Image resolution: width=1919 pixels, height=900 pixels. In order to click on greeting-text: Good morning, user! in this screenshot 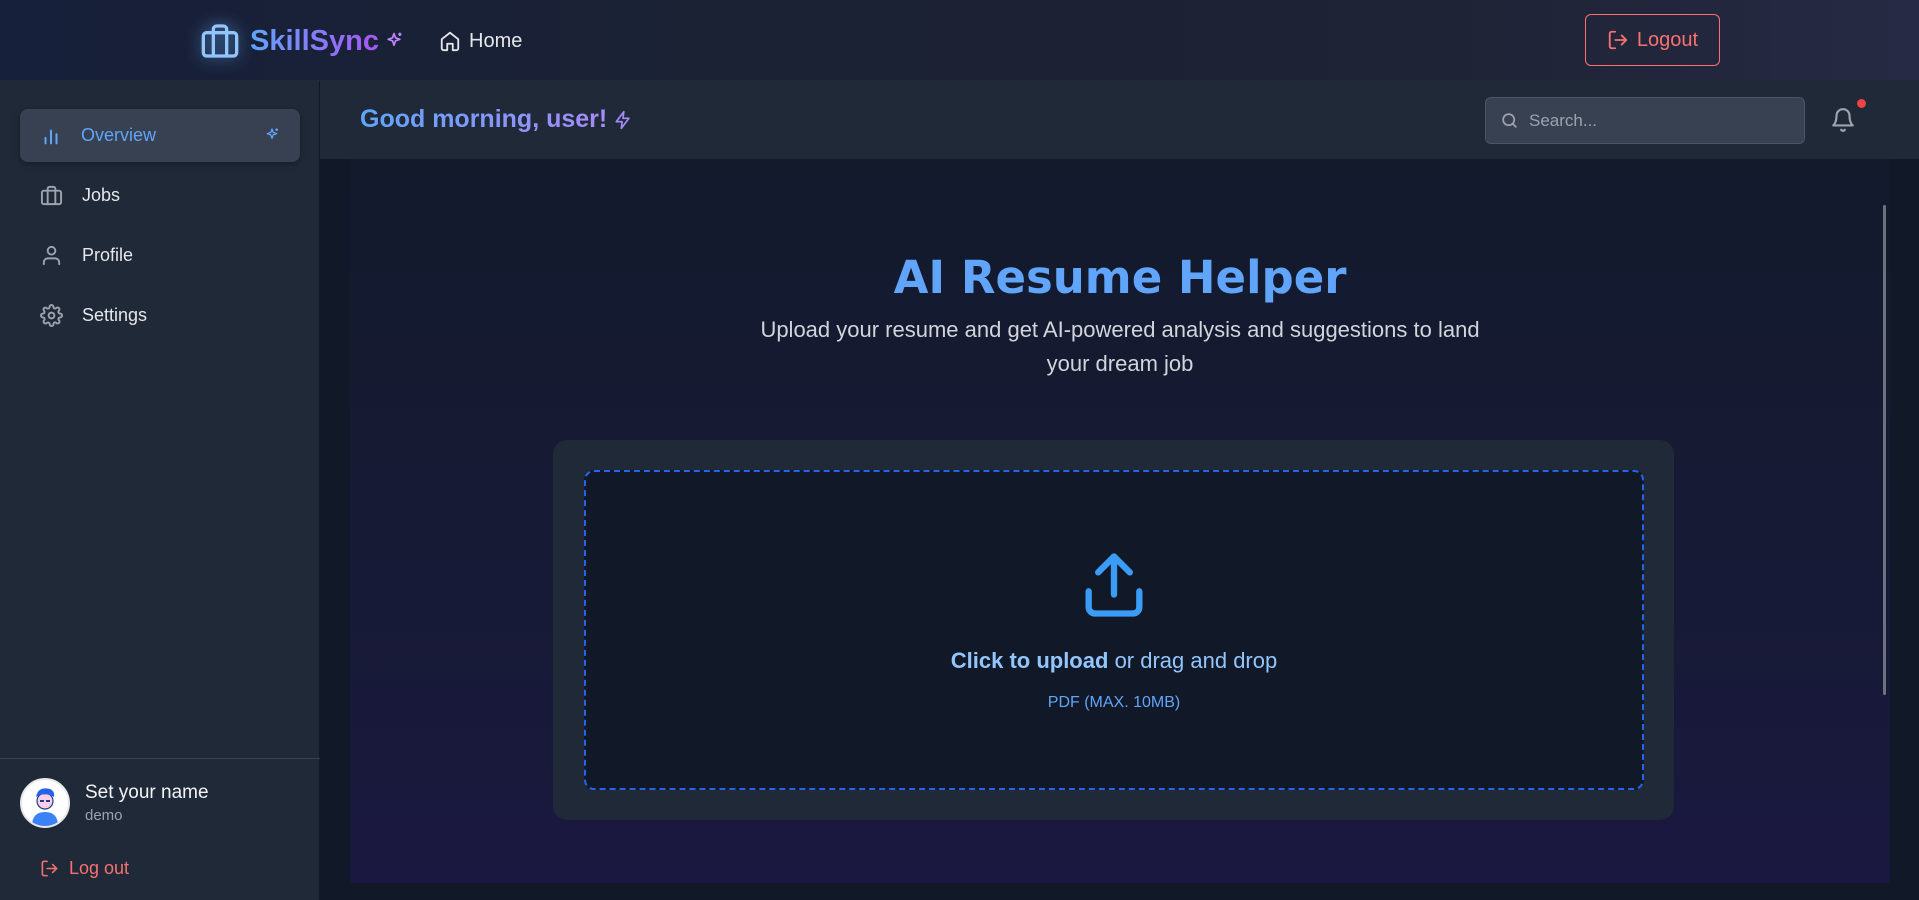, I will do `click(484, 119)`.